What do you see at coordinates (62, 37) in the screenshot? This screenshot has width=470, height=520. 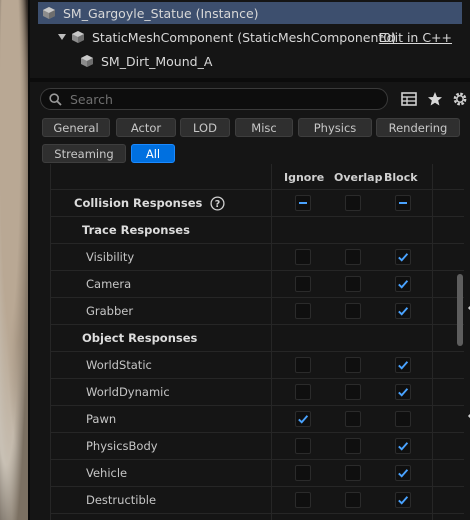 I see `chevron-down-icon` at bounding box center [62, 37].